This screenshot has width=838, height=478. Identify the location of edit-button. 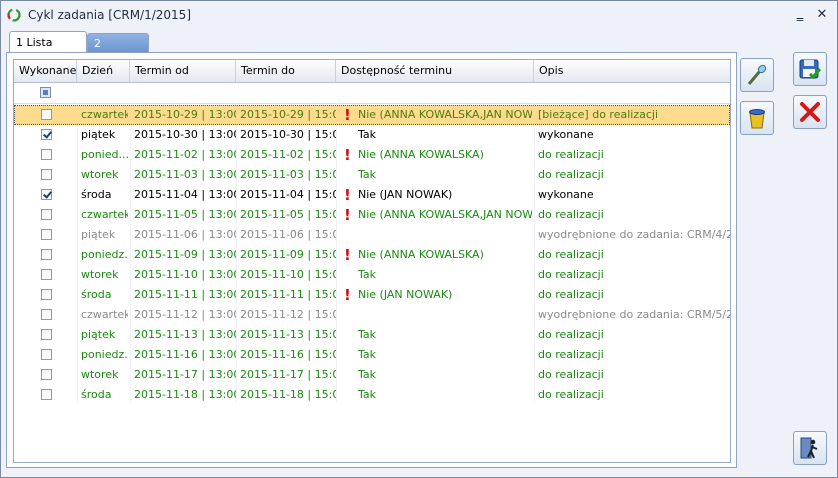
(757, 75).